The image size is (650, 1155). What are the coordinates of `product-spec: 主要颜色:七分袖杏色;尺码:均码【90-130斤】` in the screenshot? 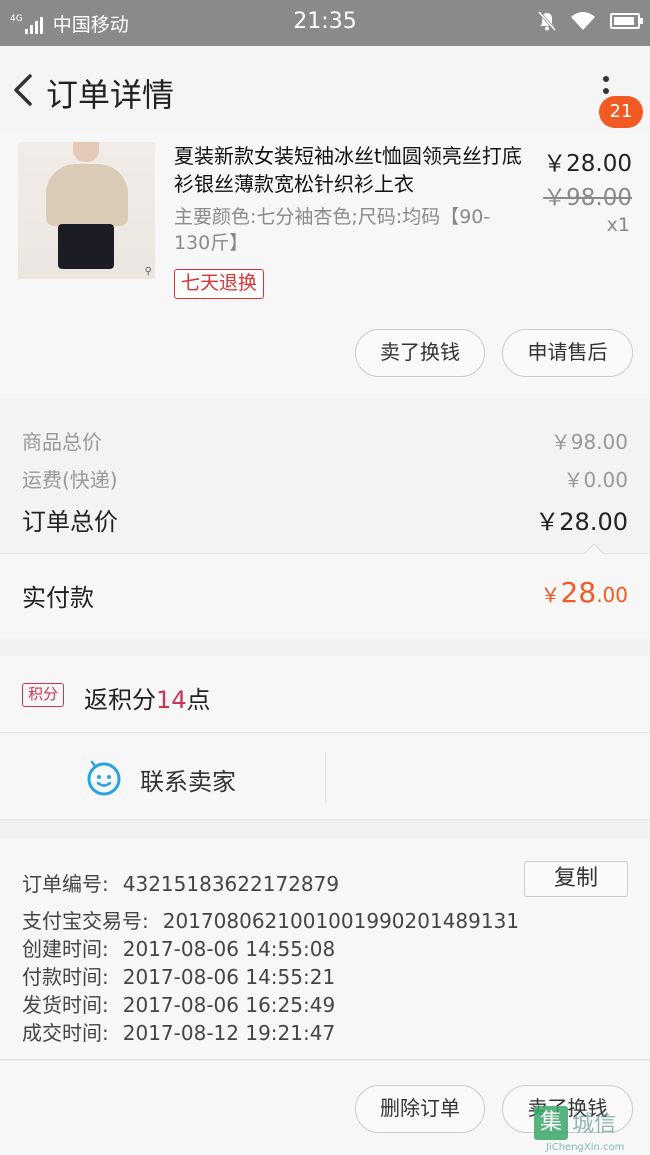 It's located at (332, 230).